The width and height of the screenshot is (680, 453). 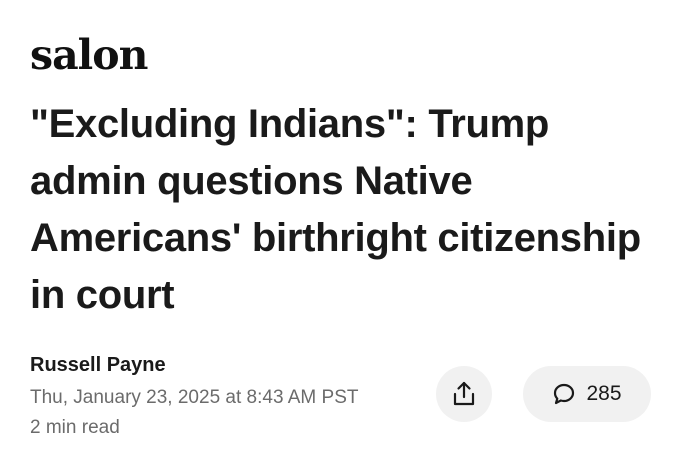 I want to click on read-time: 2 min read, so click(x=75, y=427).